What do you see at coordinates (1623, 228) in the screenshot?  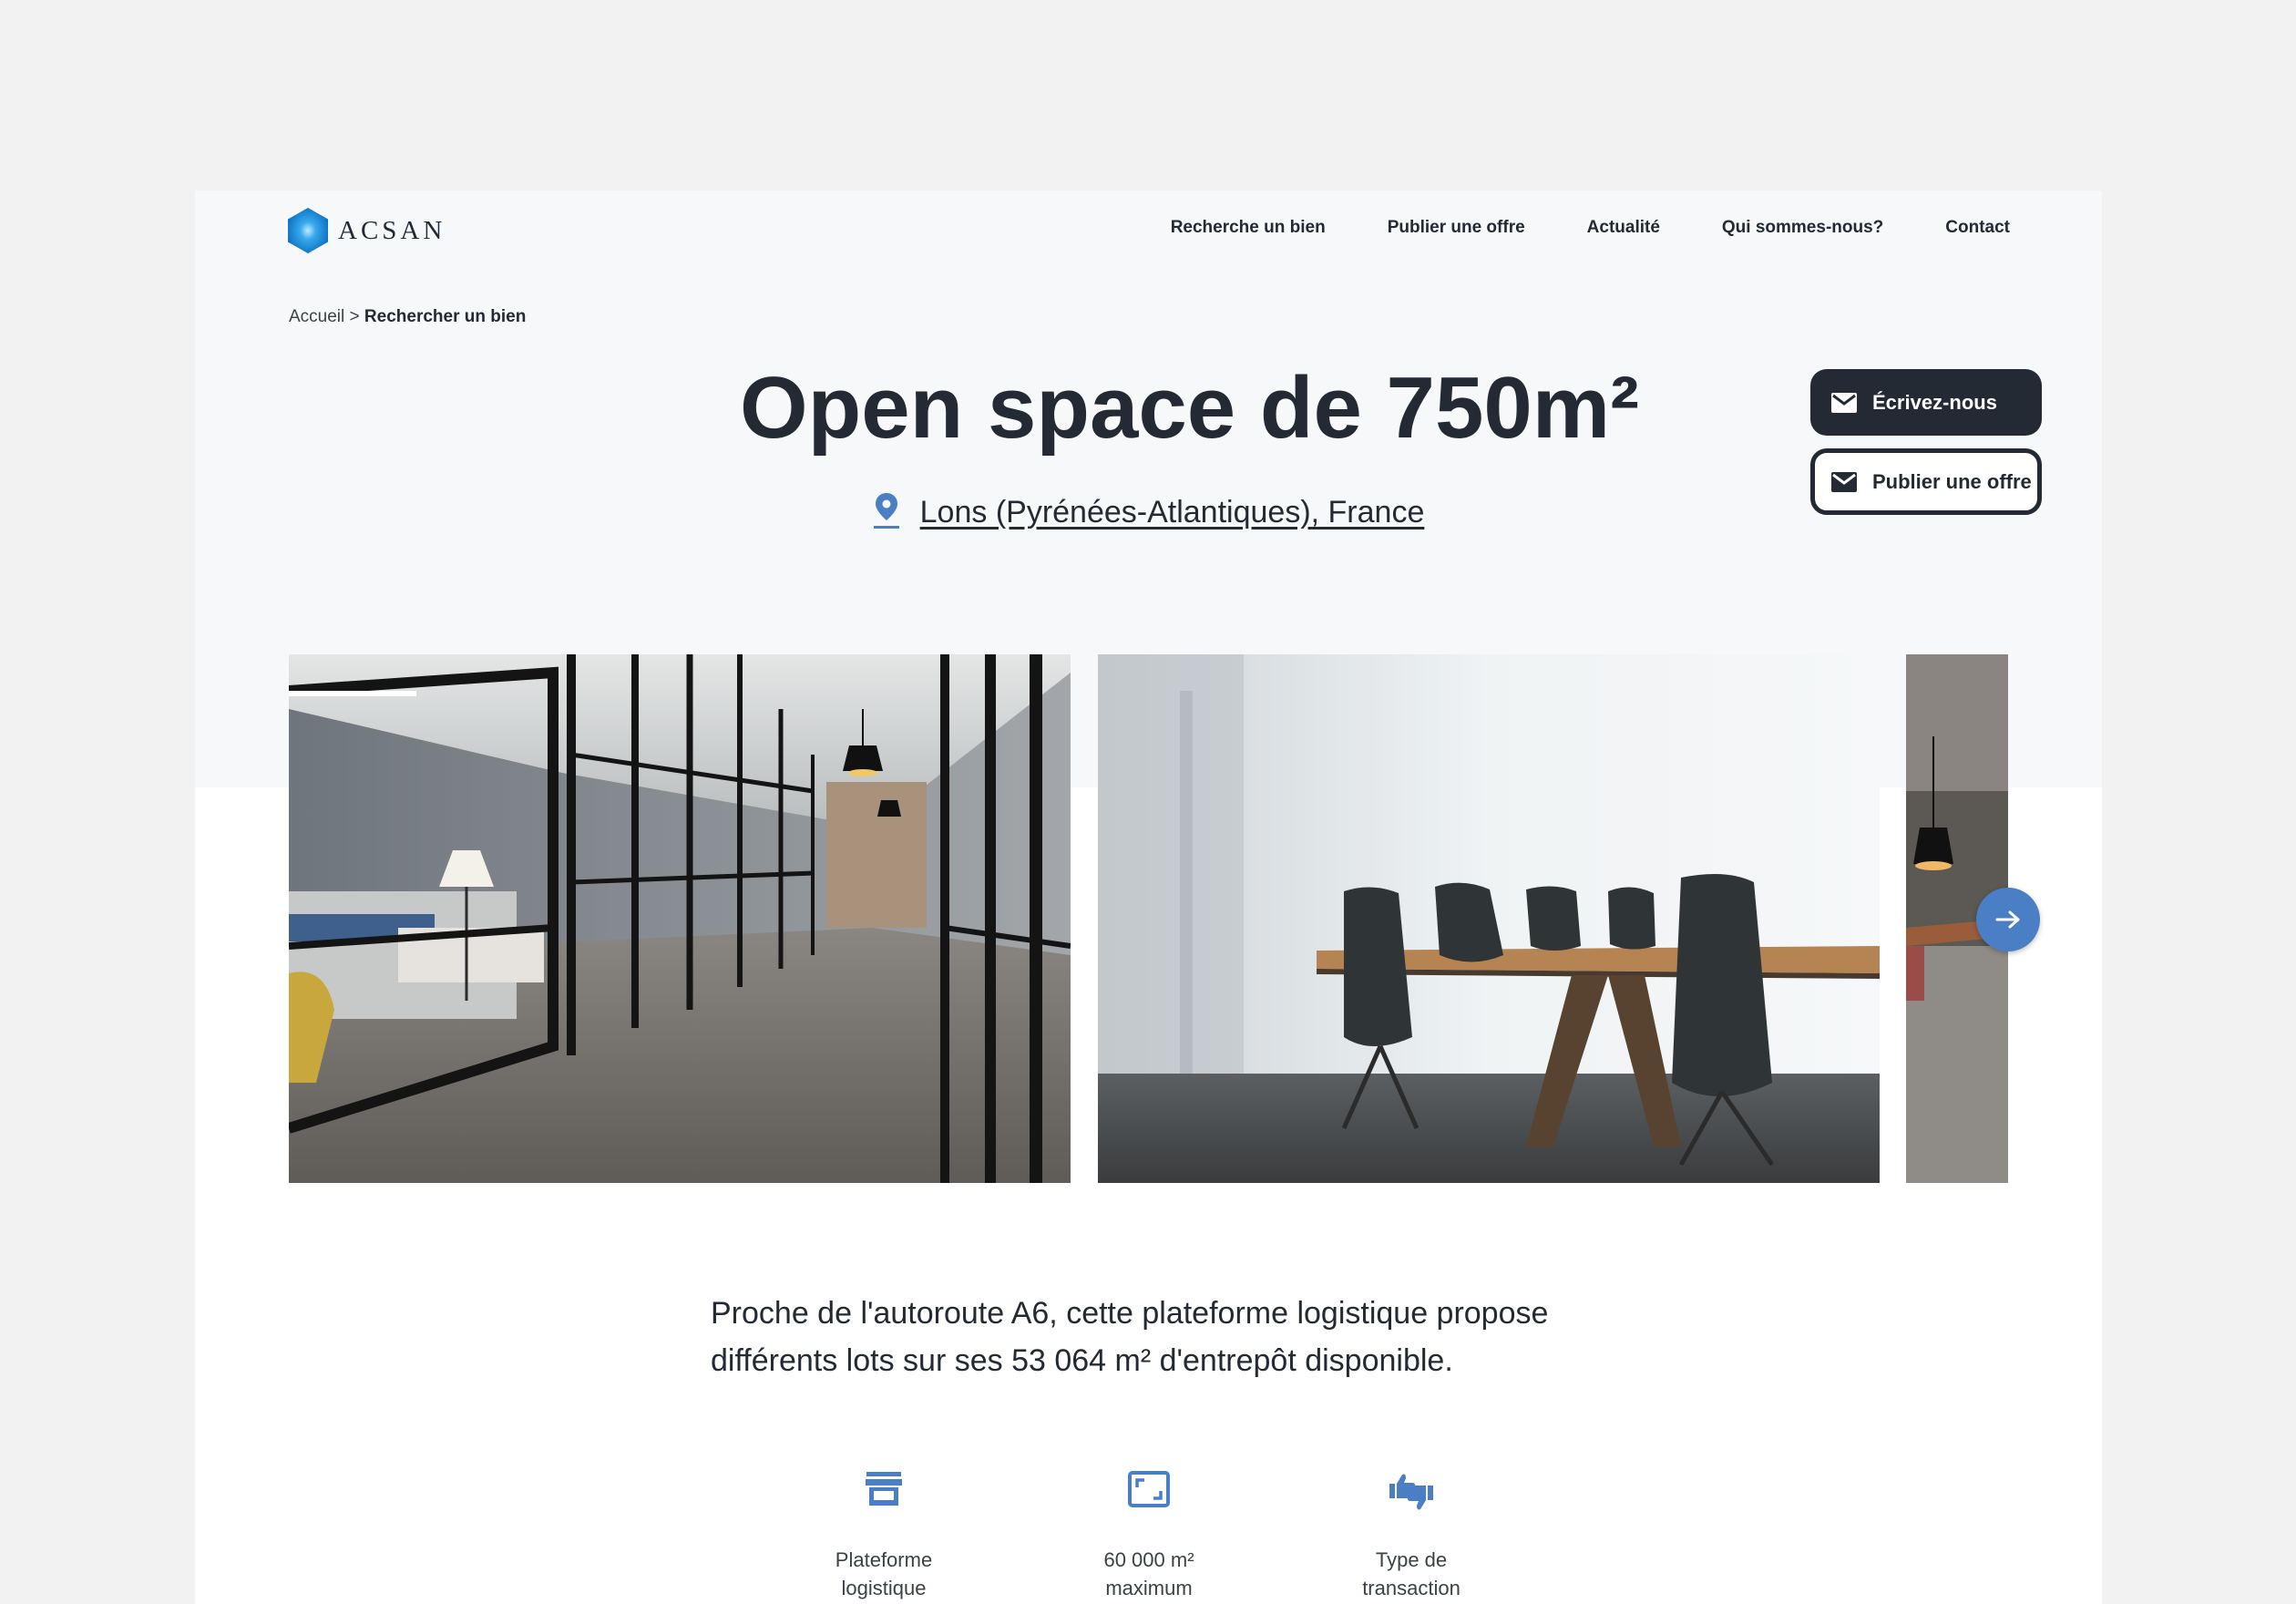 I see `nav-actualite: Actualité` at bounding box center [1623, 228].